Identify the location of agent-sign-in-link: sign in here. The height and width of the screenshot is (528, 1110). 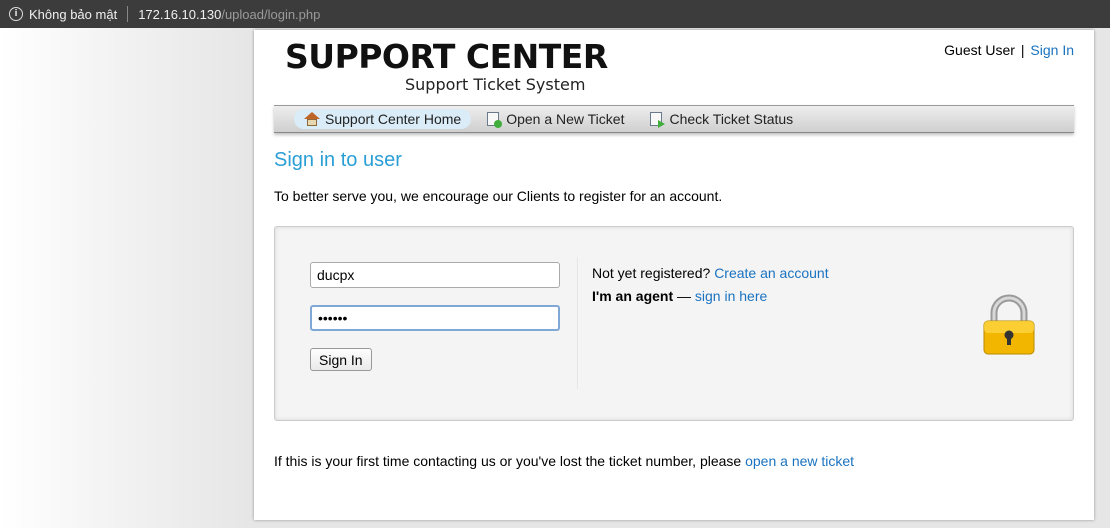
(731, 296).